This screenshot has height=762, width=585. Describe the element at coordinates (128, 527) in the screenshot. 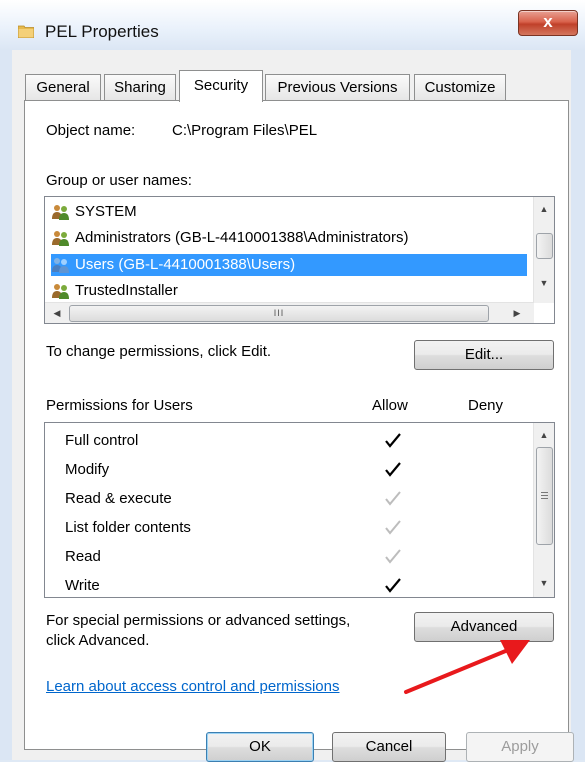

I see `permission-name: List folder contents` at that location.